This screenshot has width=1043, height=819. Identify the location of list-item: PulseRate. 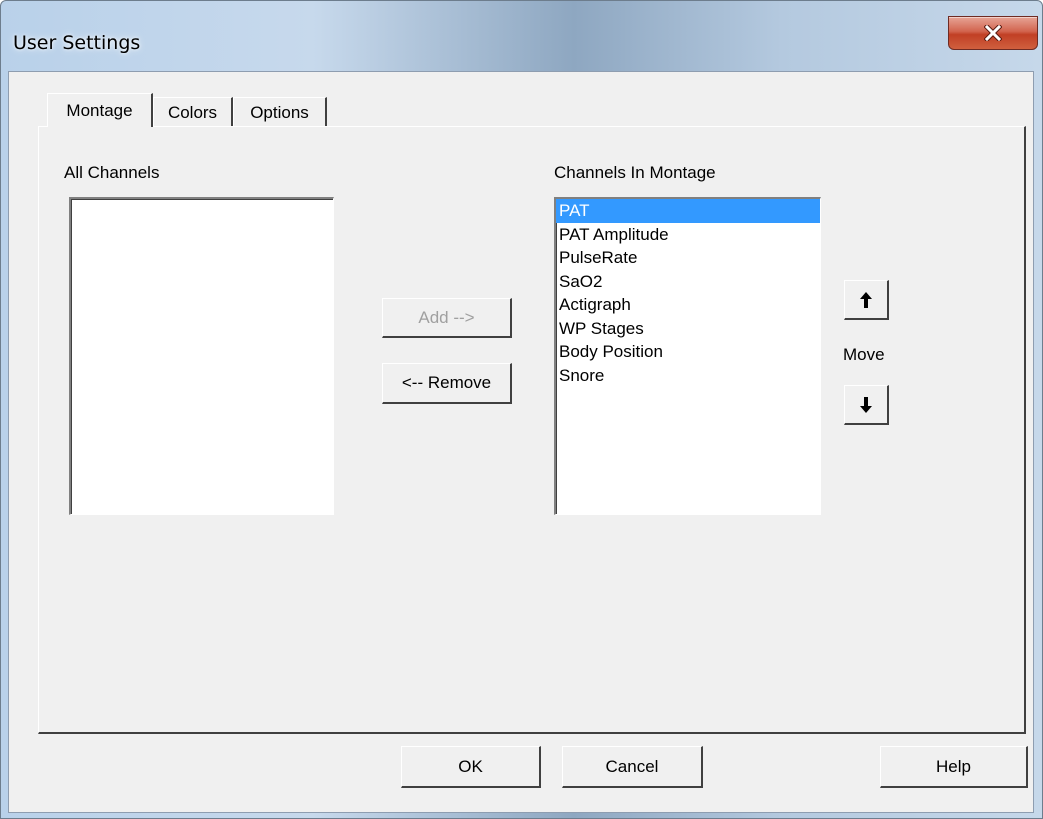
(688, 258).